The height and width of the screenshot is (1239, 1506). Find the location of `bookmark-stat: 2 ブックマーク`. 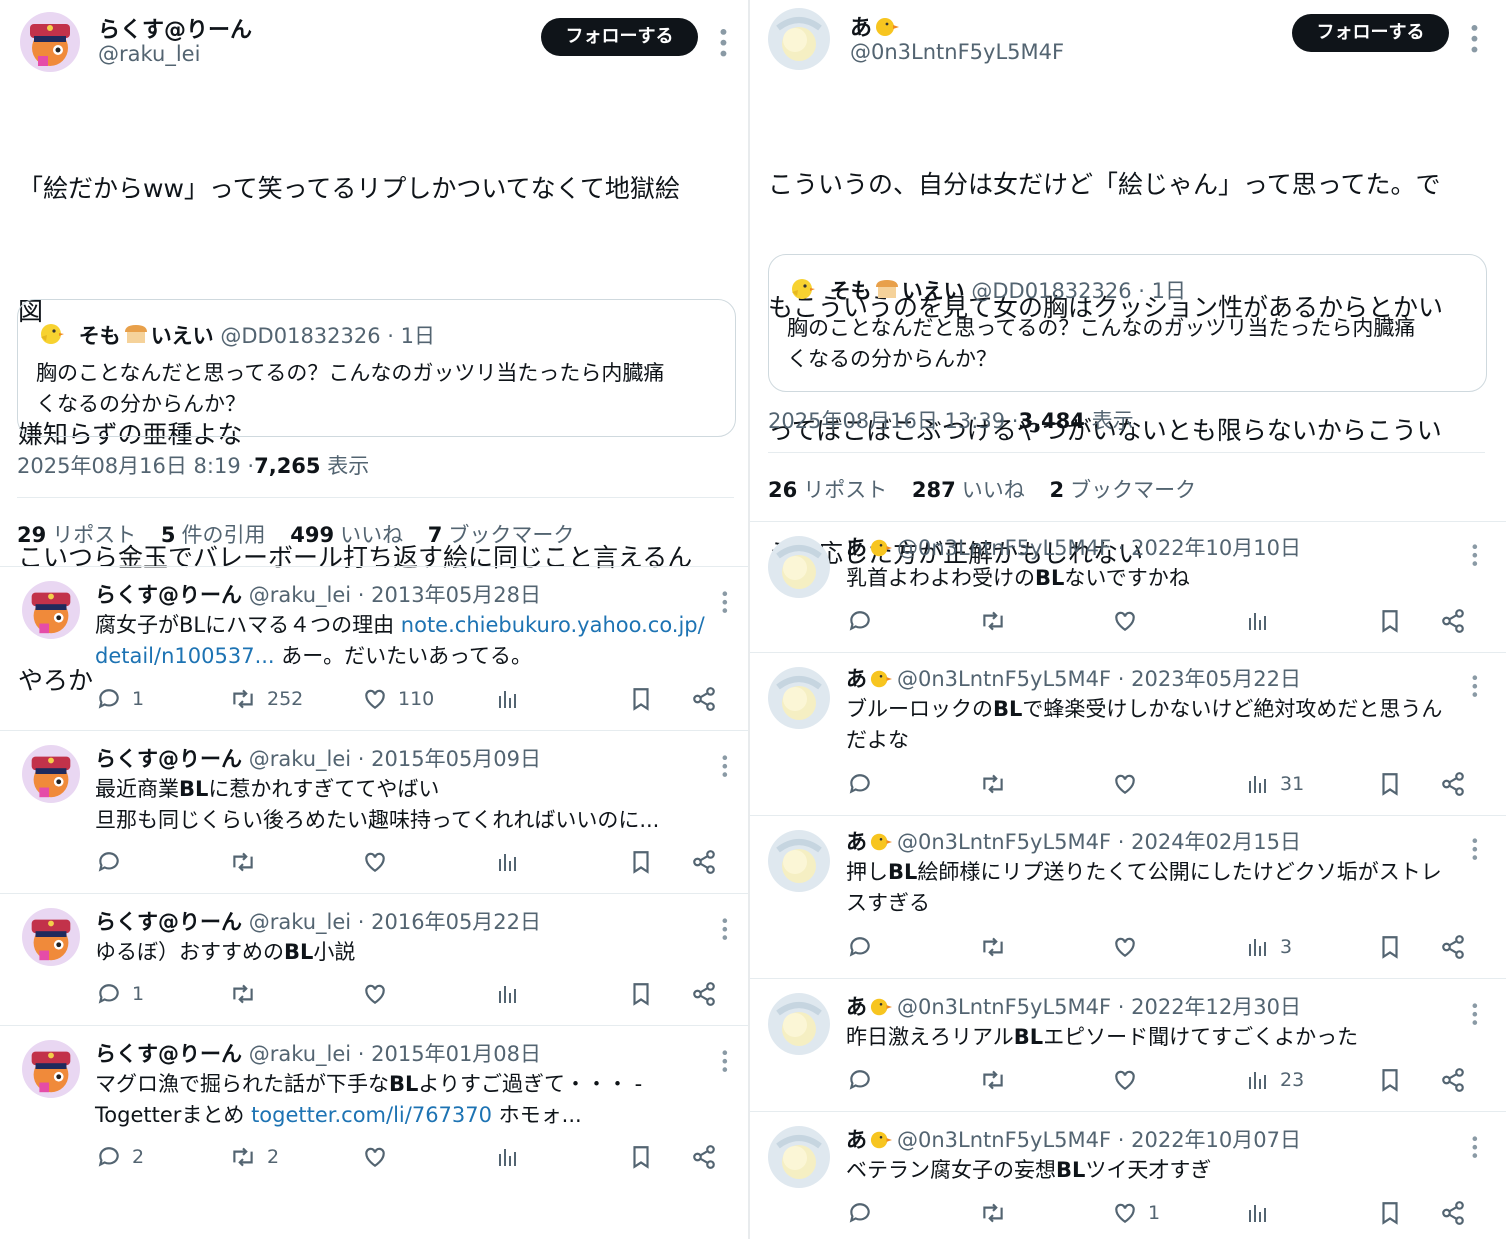

bookmark-stat: 2 ブックマーク is located at coordinates (1122, 490).